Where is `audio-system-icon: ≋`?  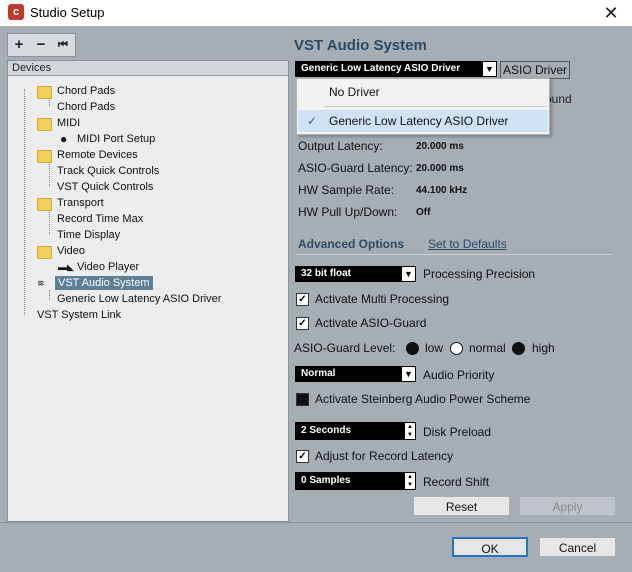
audio-system-icon: ≋ is located at coordinates (41, 283).